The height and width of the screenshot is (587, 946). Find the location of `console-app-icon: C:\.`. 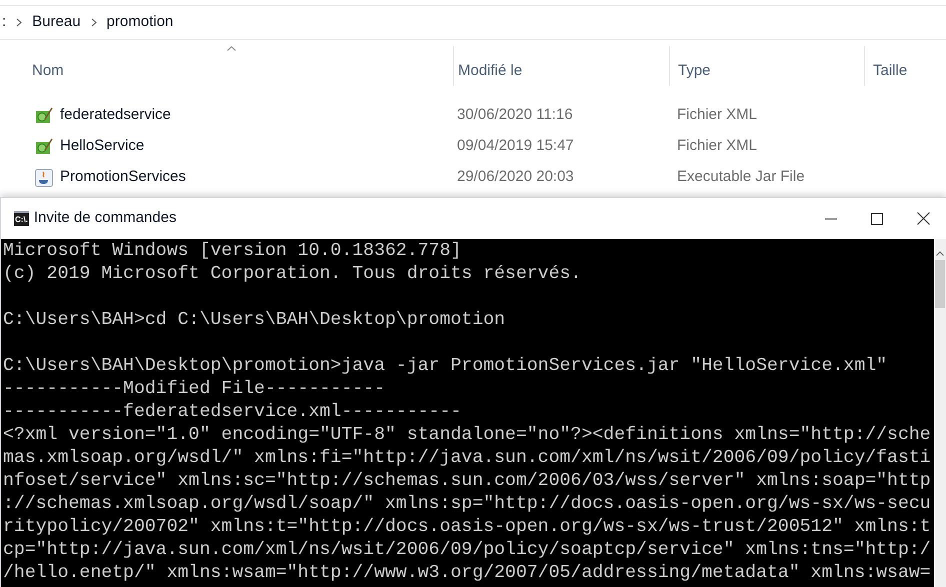

console-app-icon: C:\. is located at coordinates (21, 218).